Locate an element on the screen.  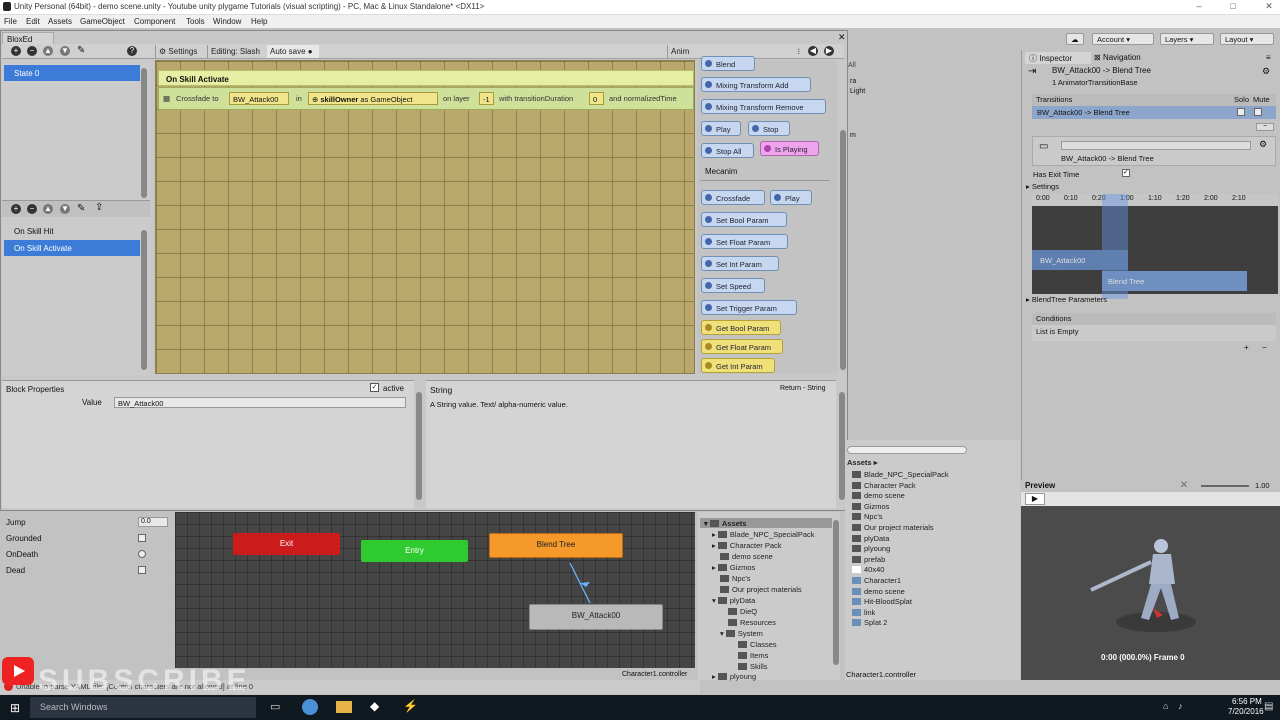
tree-item: ▸ Character Pack is located at coordinates (747, 545).